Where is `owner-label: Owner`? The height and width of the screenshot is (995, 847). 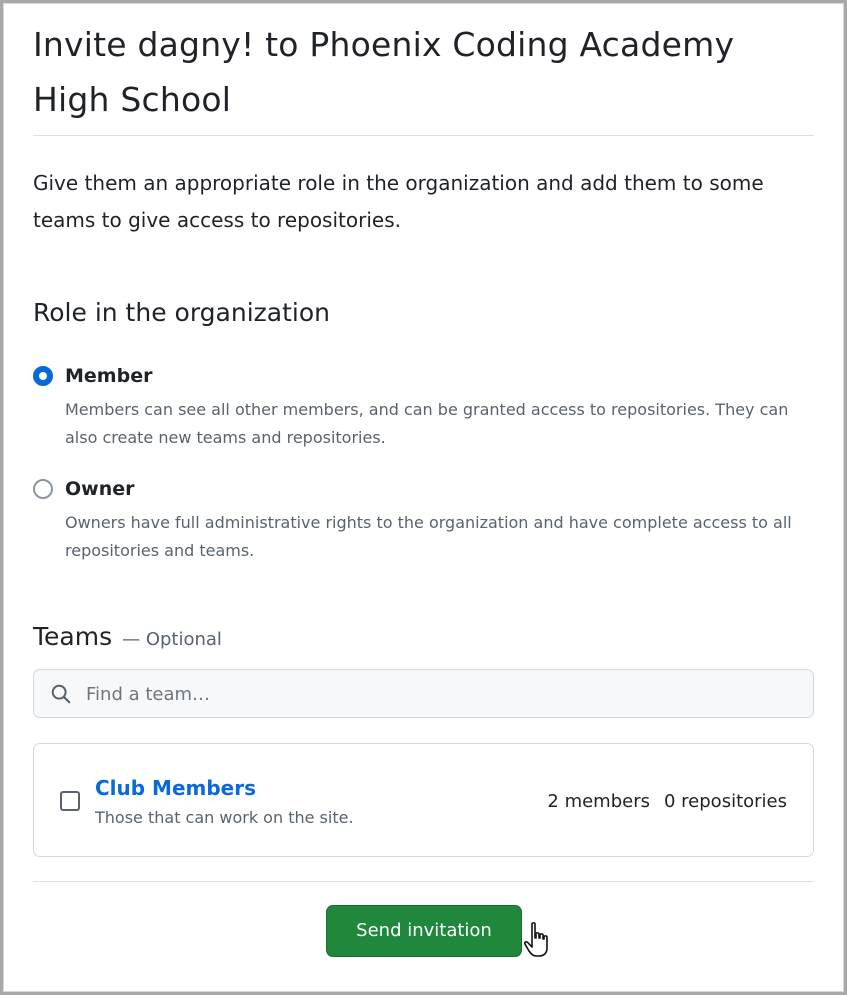
owner-label: Owner is located at coordinates (100, 489).